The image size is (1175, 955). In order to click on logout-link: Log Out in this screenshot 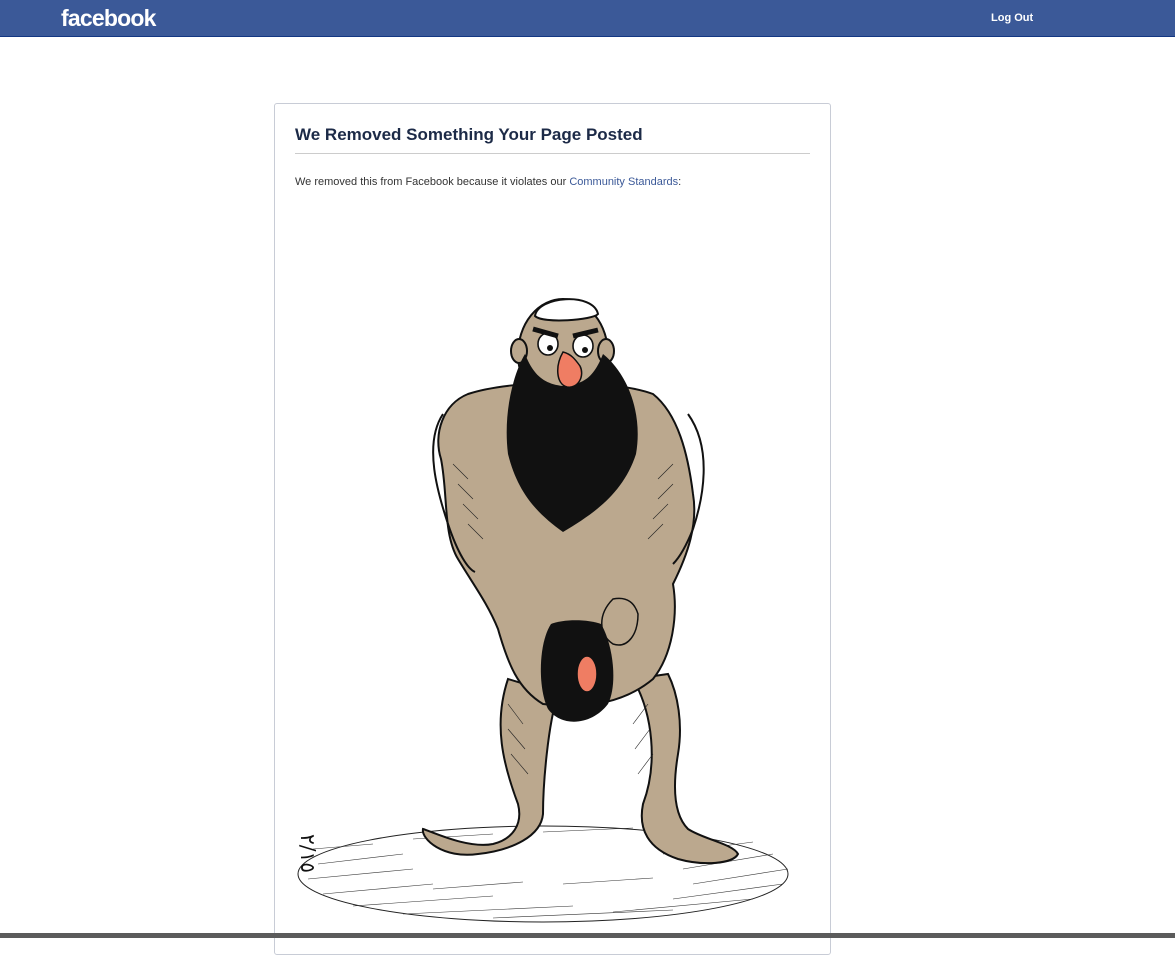, I will do `click(1012, 18)`.